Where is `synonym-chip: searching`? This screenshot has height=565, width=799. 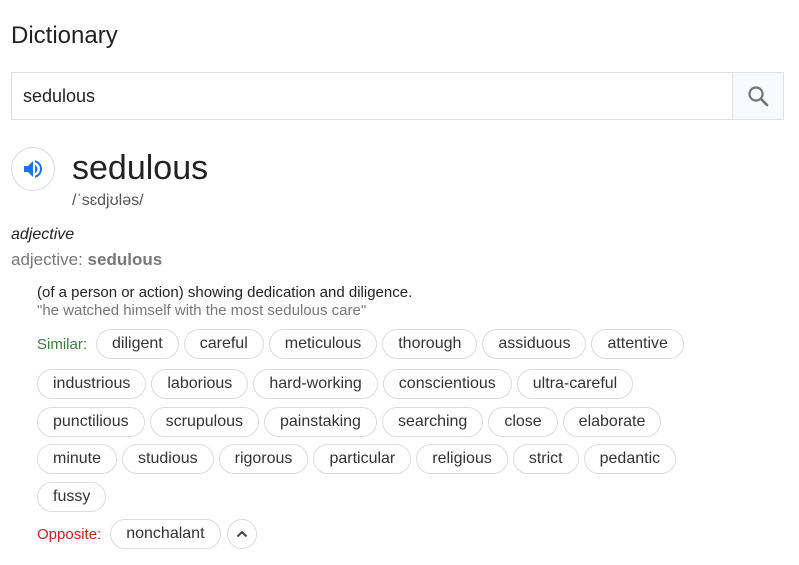
synonym-chip: searching is located at coordinates (432, 422).